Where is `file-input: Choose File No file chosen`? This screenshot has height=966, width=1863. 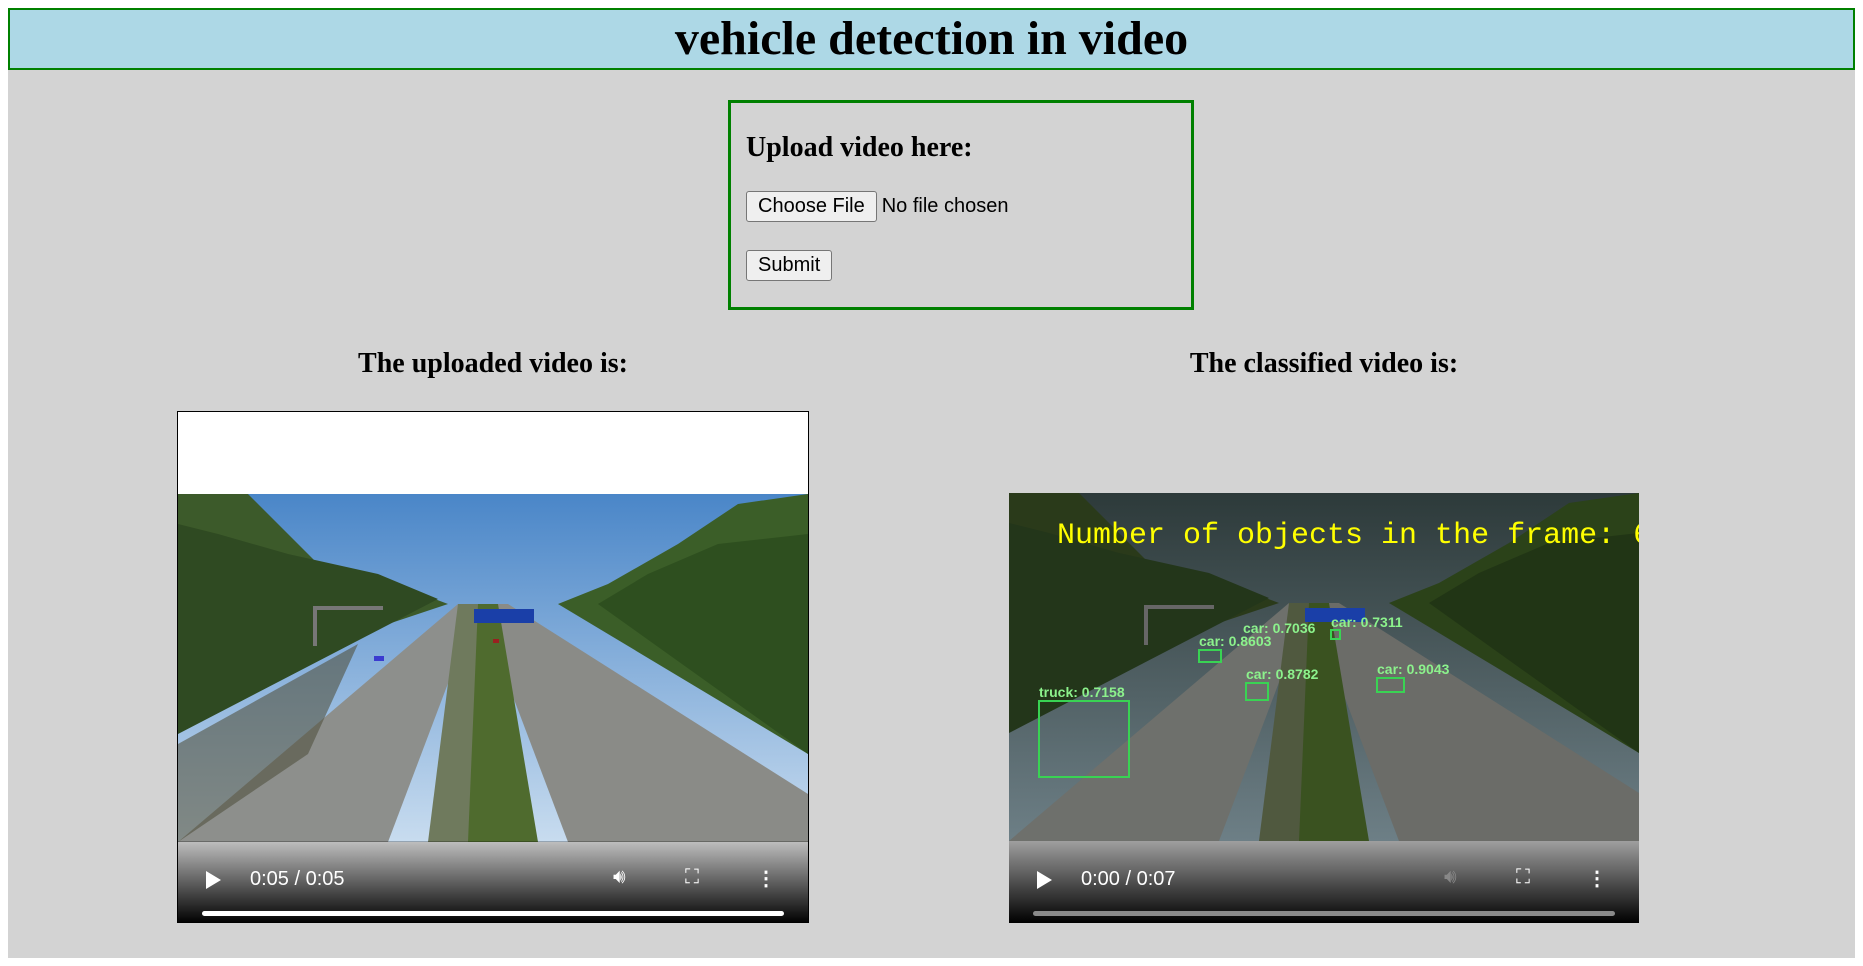 file-input: Choose File No file chosen is located at coordinates (877, 206).